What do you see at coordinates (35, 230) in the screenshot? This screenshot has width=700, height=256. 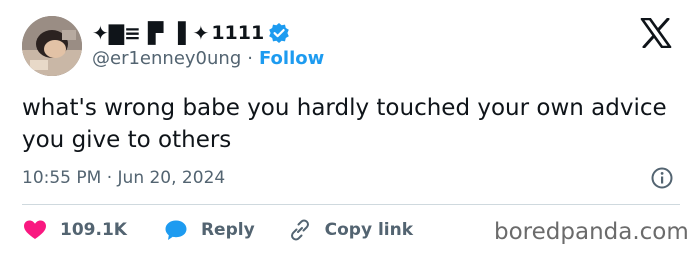 I see `heart-icon` at bounding box center [35, 230].